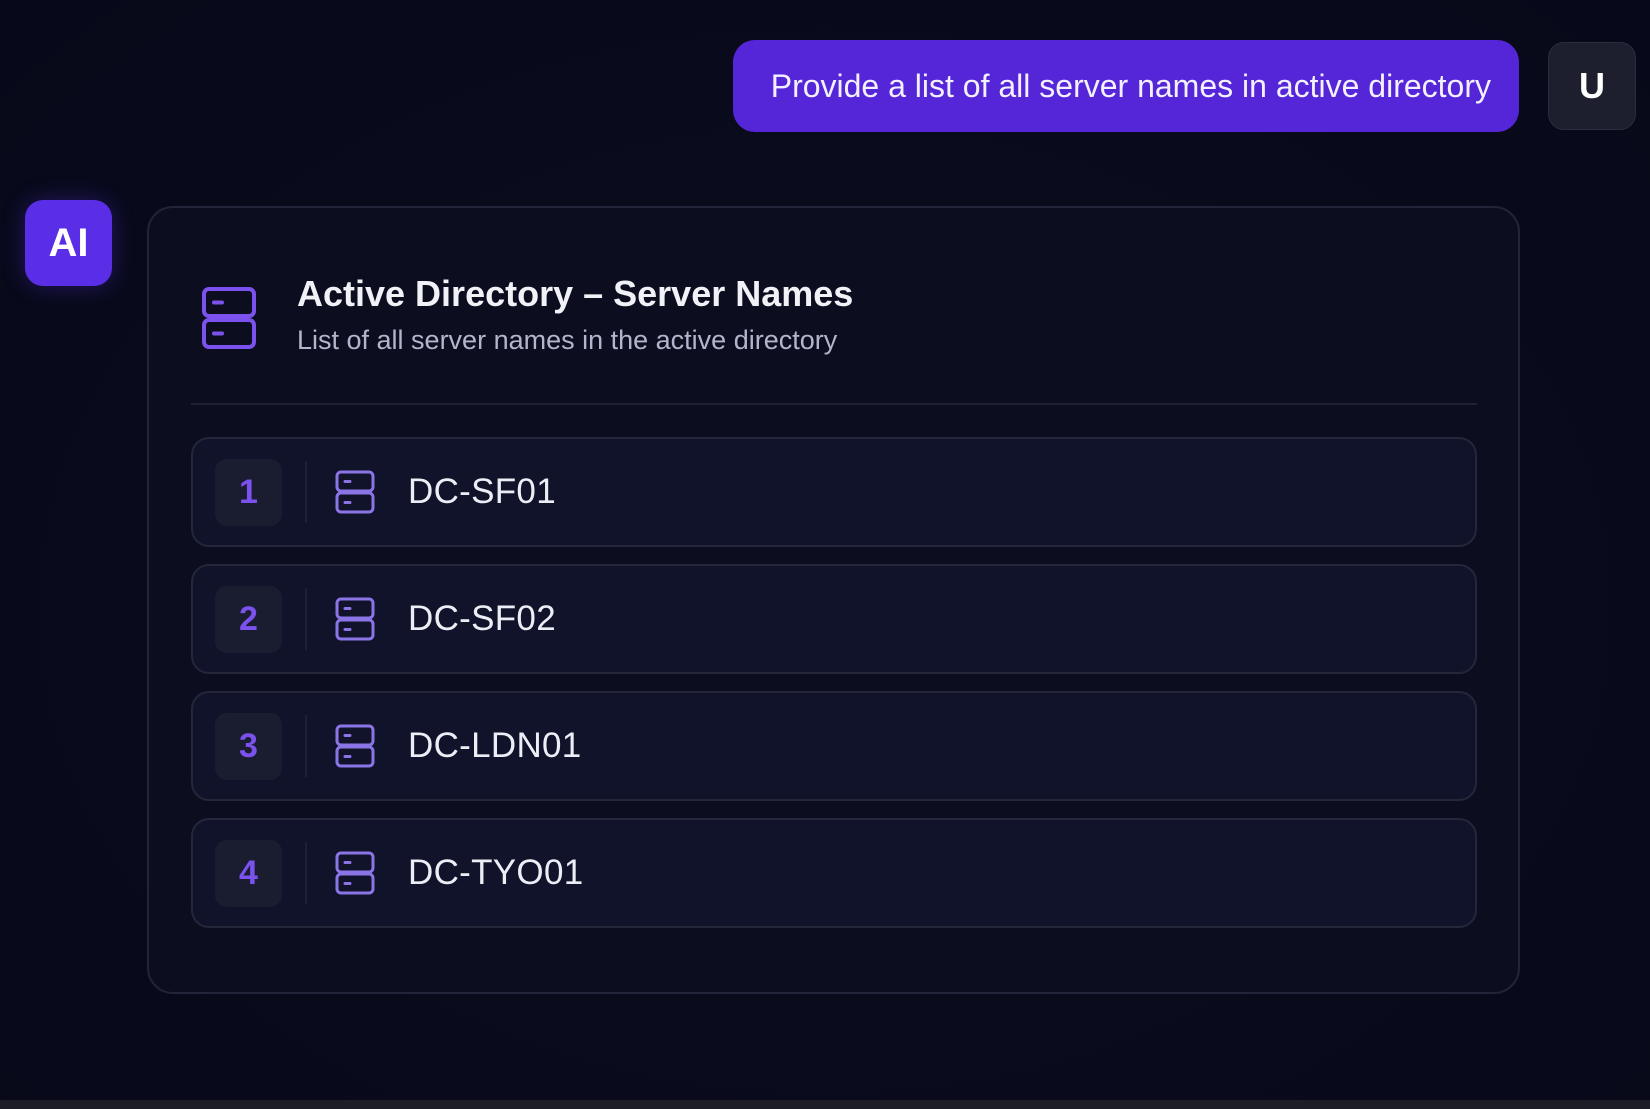 The width and height of the screenshot is (1650, 1109). What do you see at coordinates (482, 491) in the screenshot?
I see `server-name: DC-SF01` at bounding box center [482, 491].